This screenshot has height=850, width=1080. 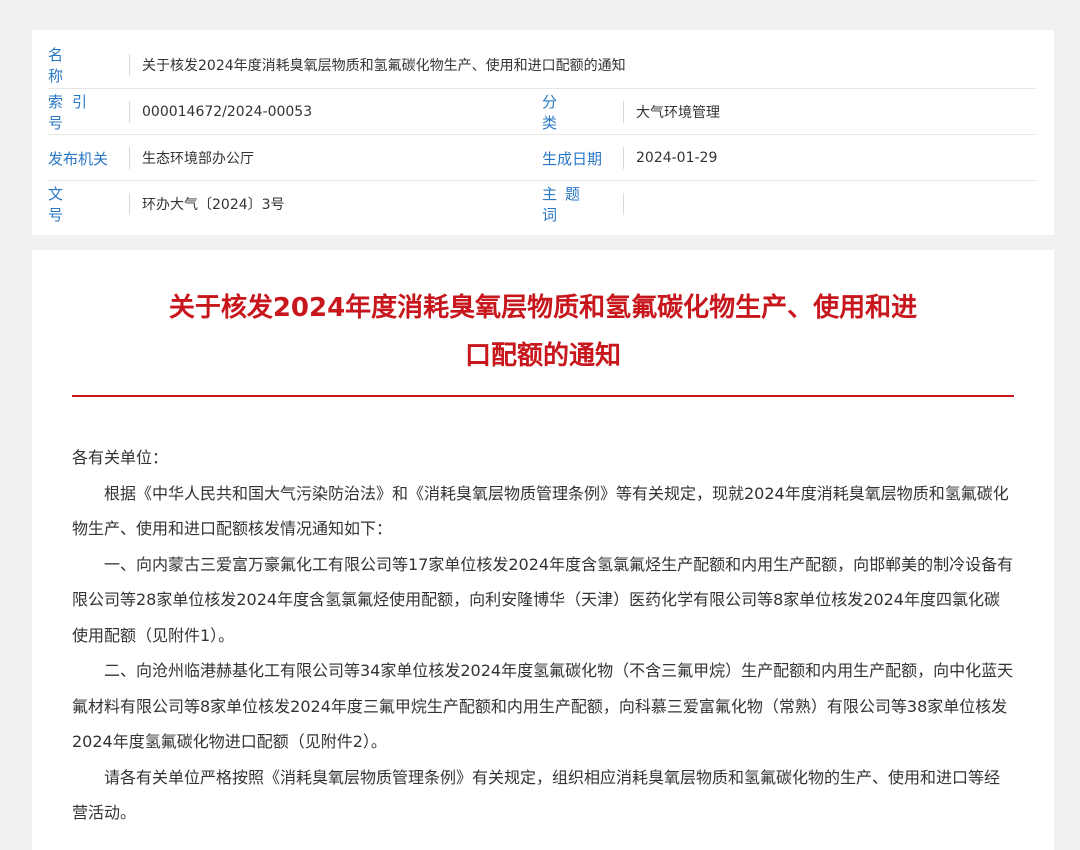 I want to click on category-label-text: 分类, so click(x=567, y=112).